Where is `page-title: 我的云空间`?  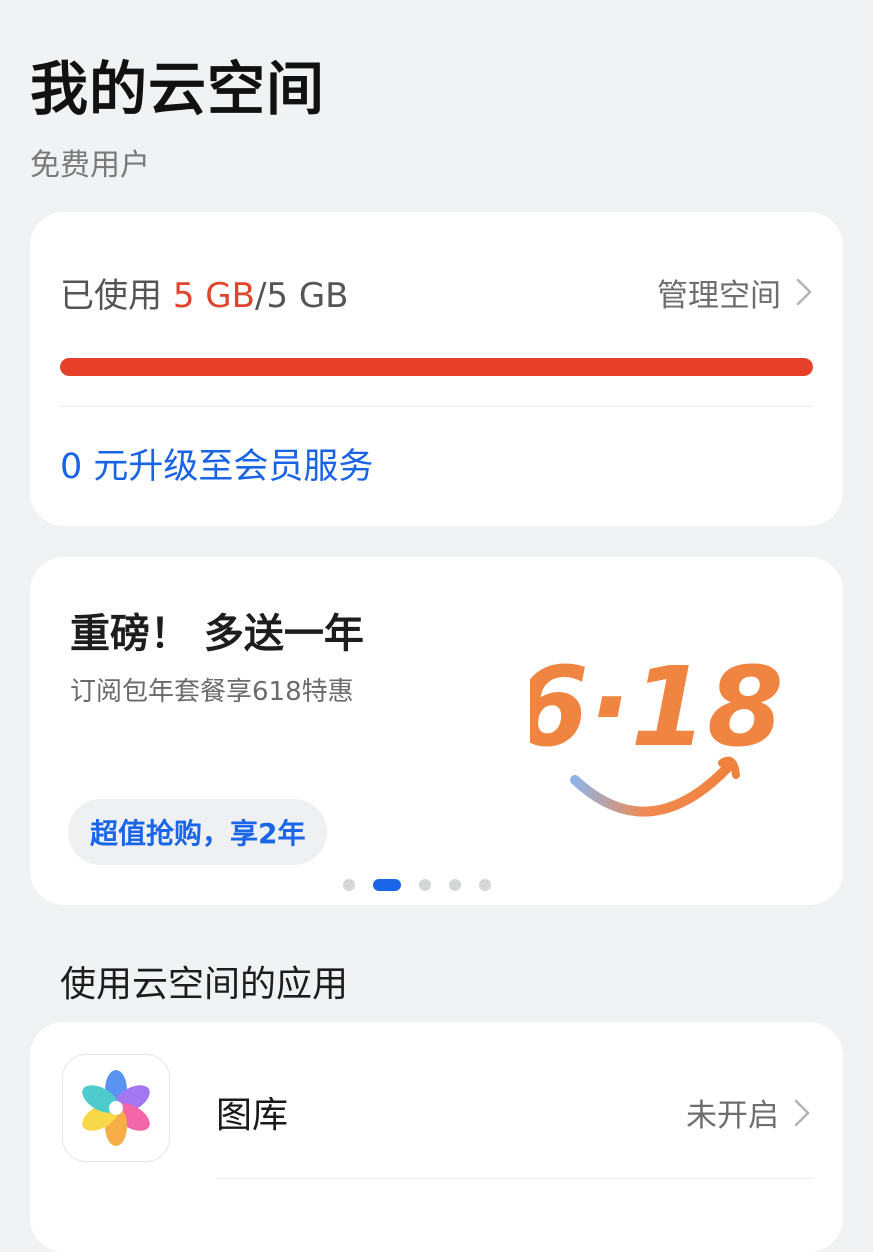
page-title: 我的云空间 is located at coordinates (178, 89).